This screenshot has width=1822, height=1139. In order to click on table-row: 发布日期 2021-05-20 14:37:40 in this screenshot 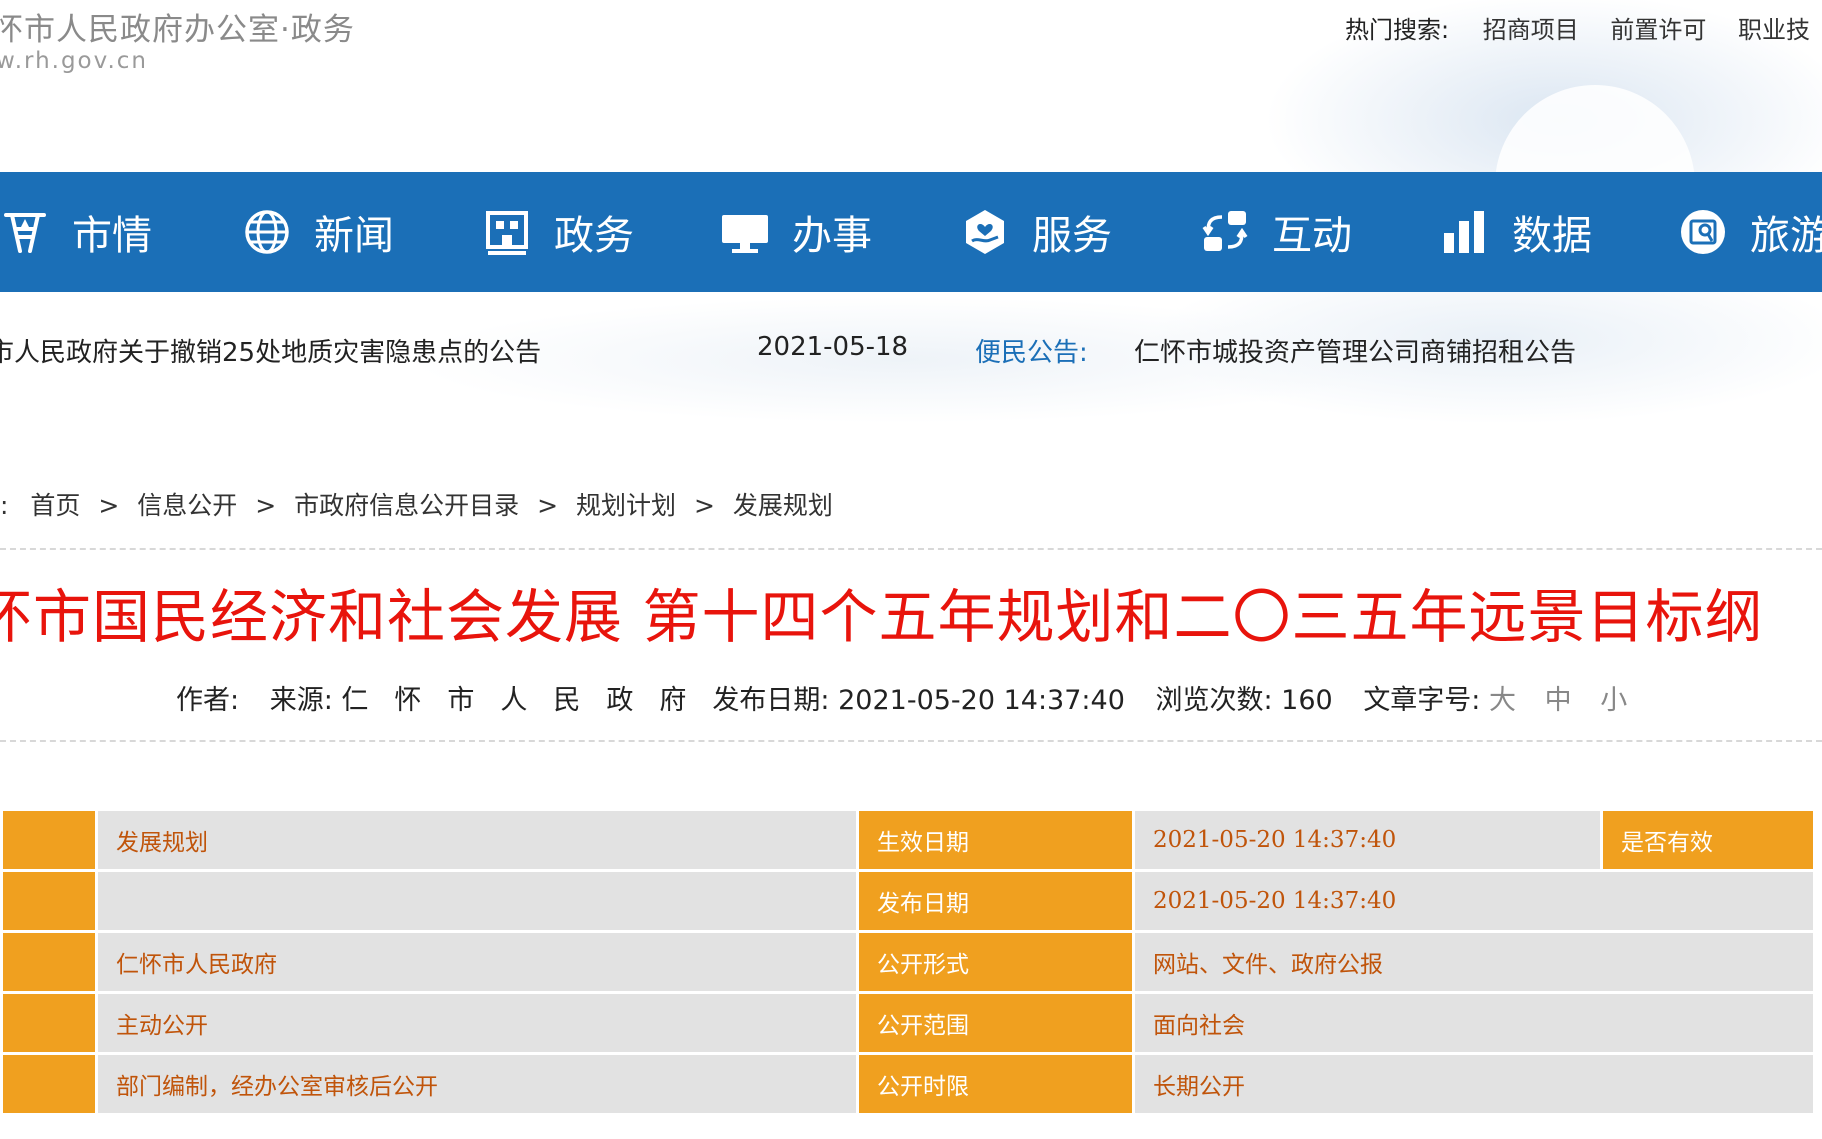, I will do `click(908, 901)`.